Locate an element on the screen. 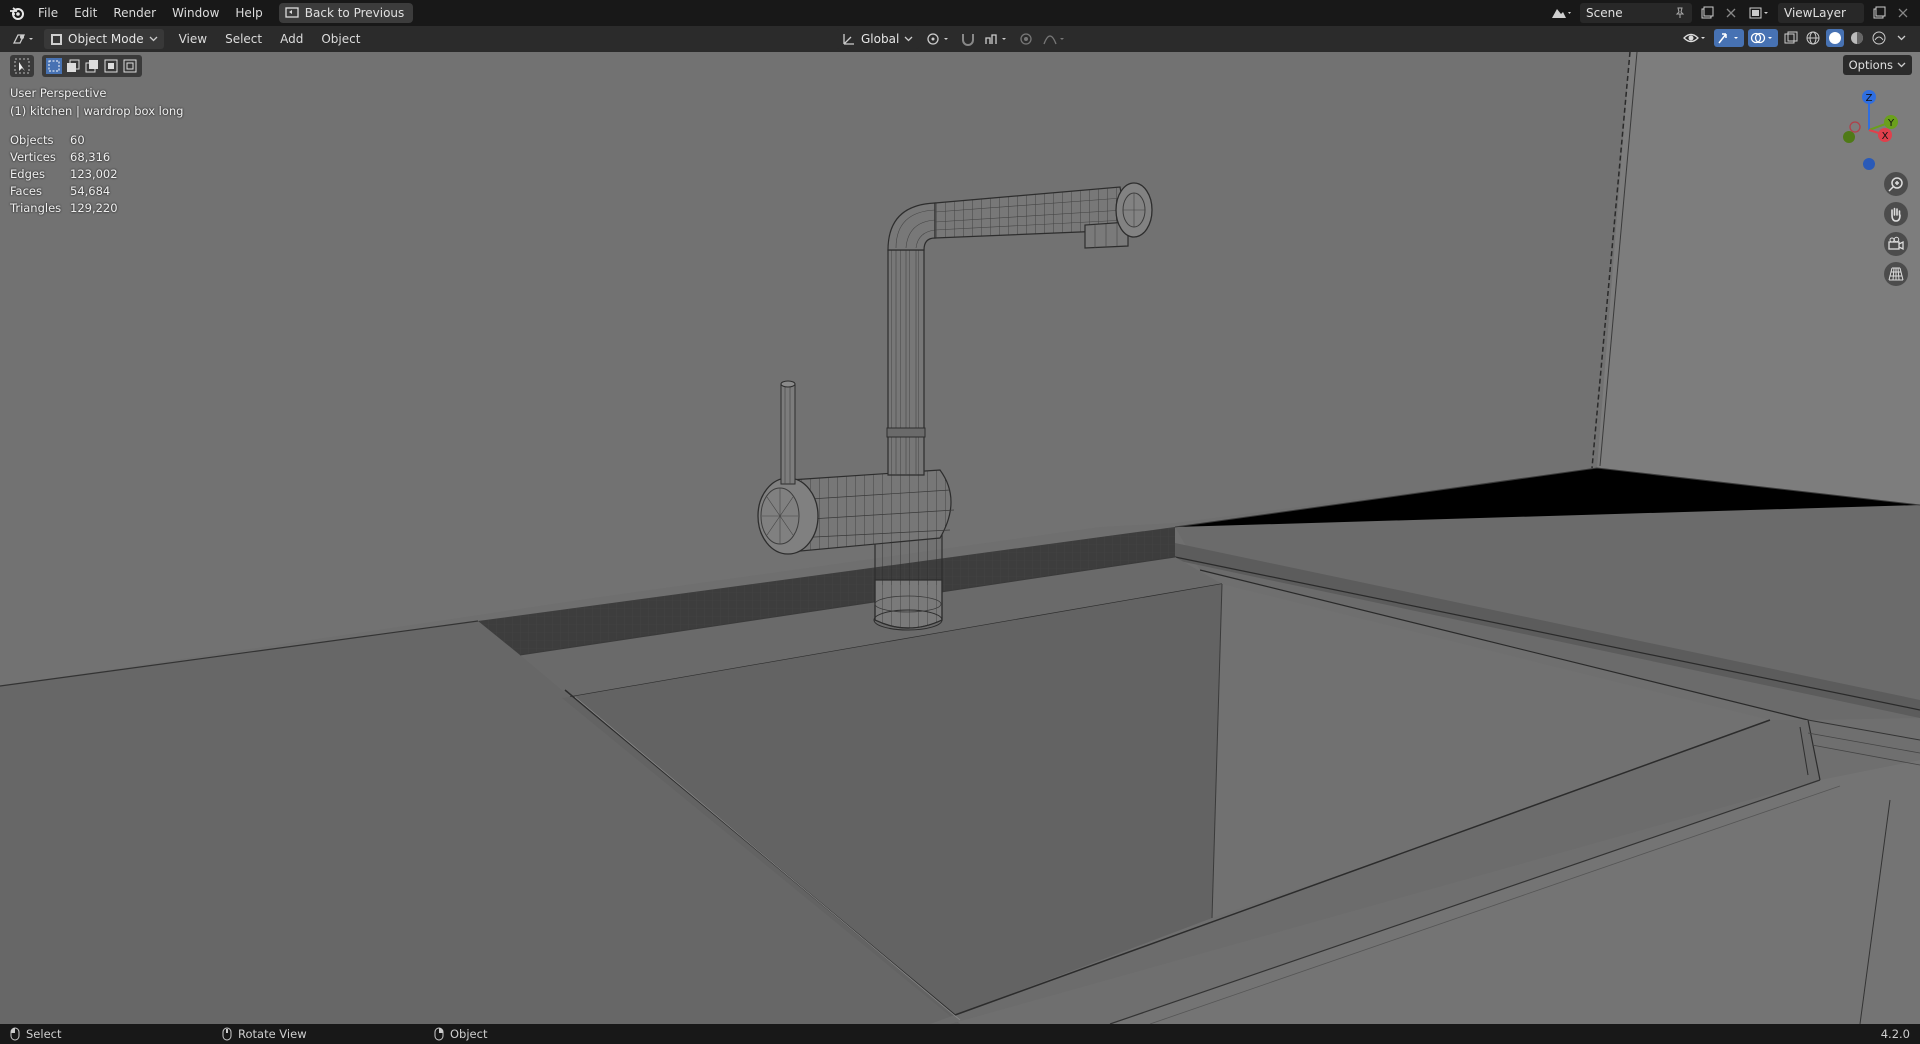 This screenshot has width=1920, height=1044. transform-orientation-label: Global is located at coordinates (880, 39).